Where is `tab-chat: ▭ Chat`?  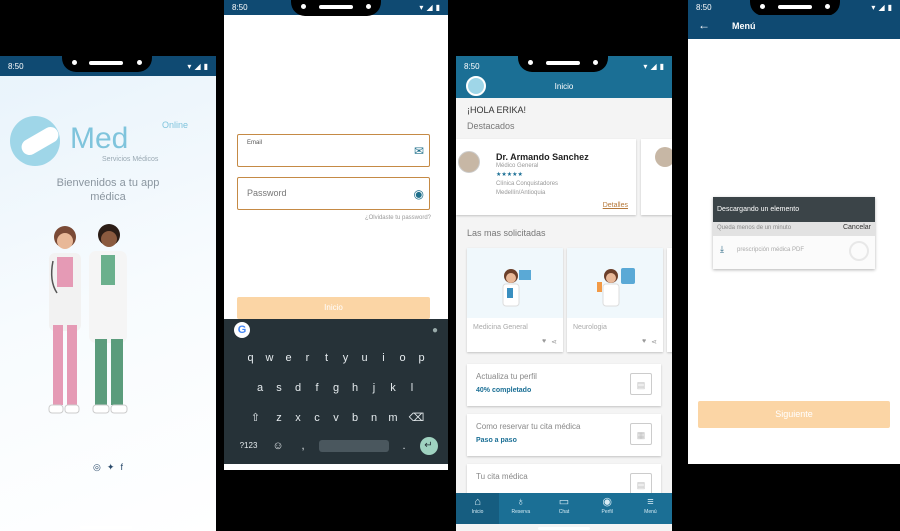 tab-chat: ▭ Chat is located at coordinates (563, 508).